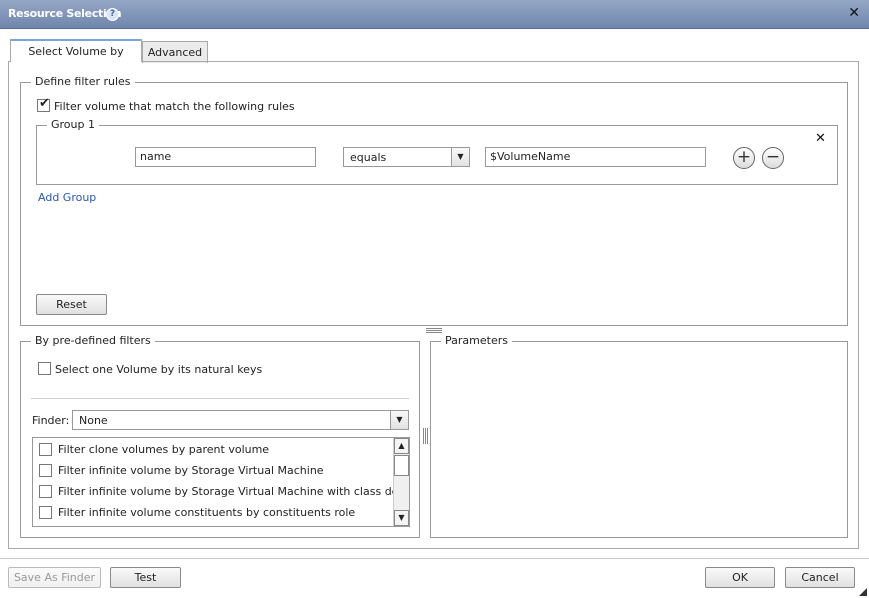 This screenshot has width=869, height=598. What do you see at coordinates (368, 157) in the screenshot?
I see `rule-operator-value: equals` at bounding box center [368, 157].